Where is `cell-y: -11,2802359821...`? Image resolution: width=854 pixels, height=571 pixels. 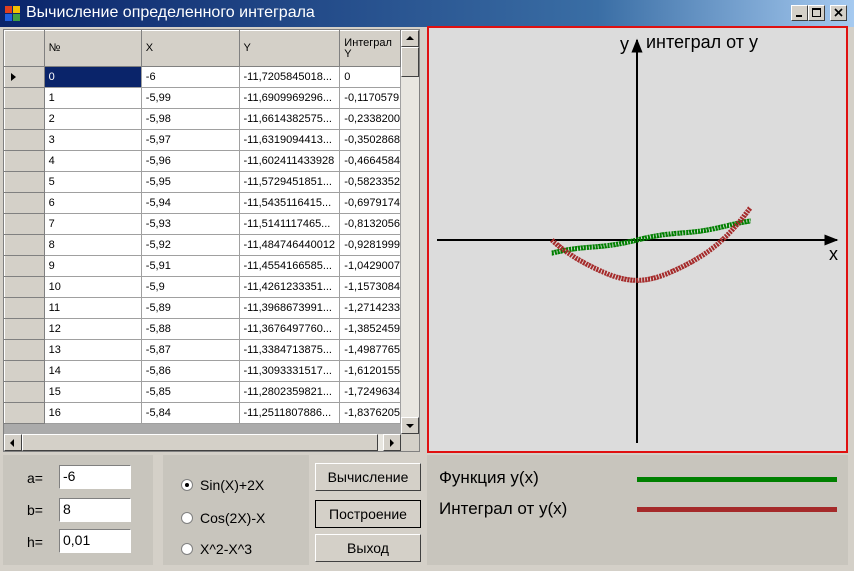
cell-y: -11,2802359821... is located at coordinates (290, 392).